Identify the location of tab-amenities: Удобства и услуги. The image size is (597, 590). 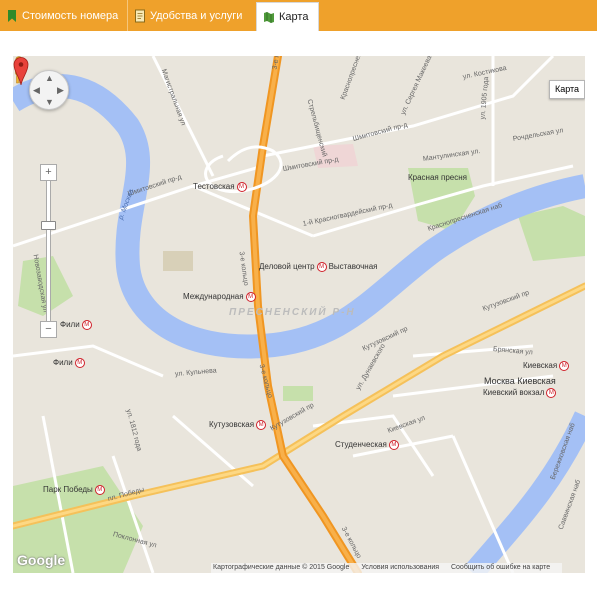
(190, 15).